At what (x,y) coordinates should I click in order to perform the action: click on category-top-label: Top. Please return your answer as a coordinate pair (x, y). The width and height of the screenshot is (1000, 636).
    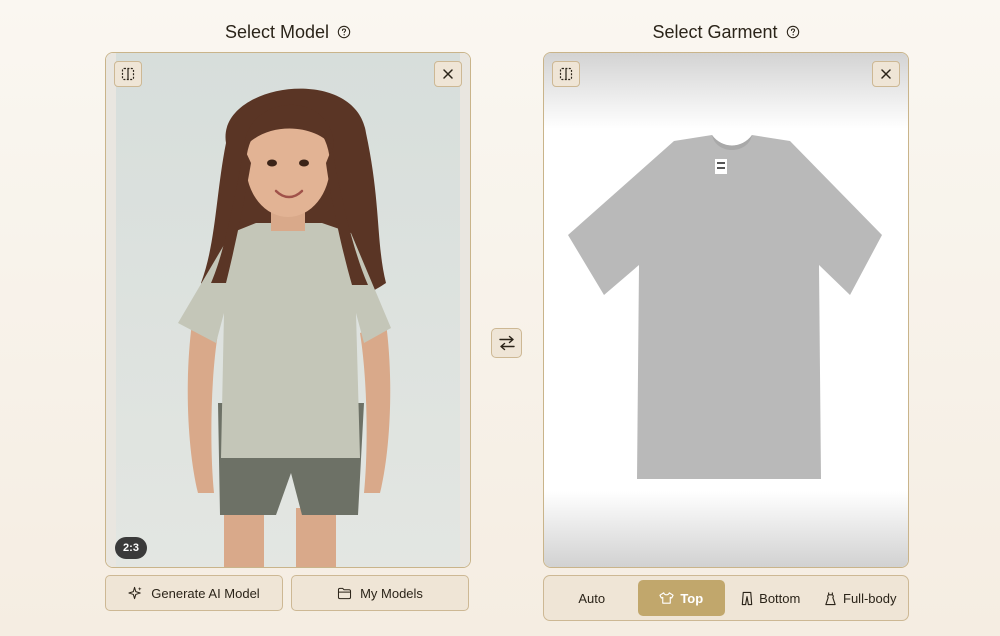
    Looking at the image, I should click on (692, 598).